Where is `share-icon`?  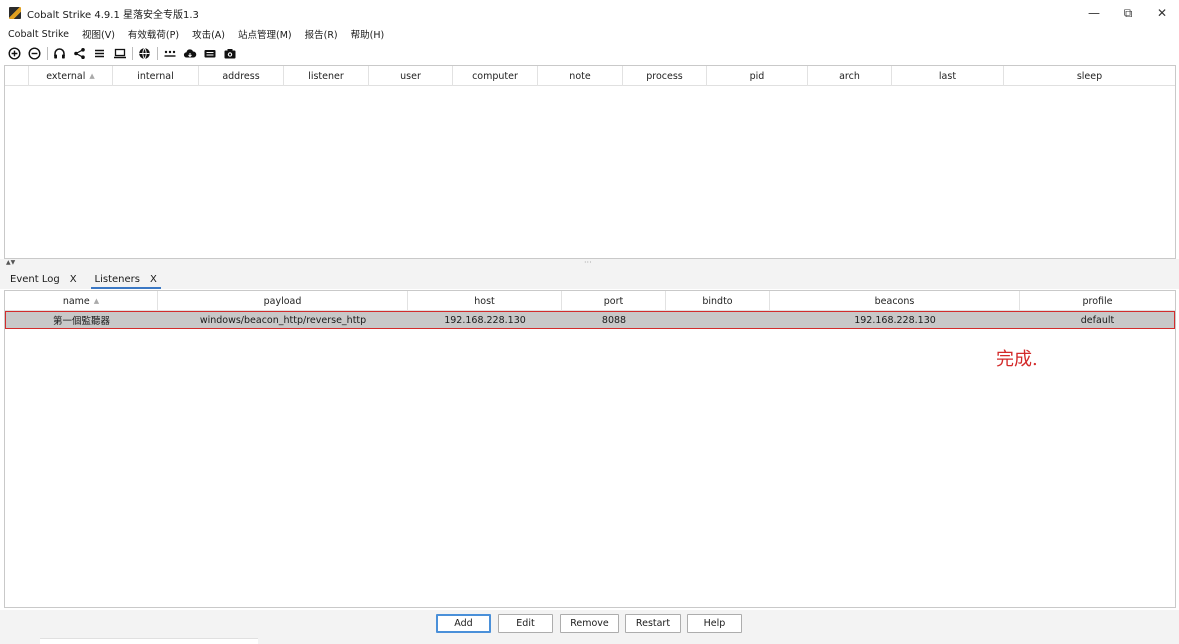 share-icon is located at coordinates (79, 53).